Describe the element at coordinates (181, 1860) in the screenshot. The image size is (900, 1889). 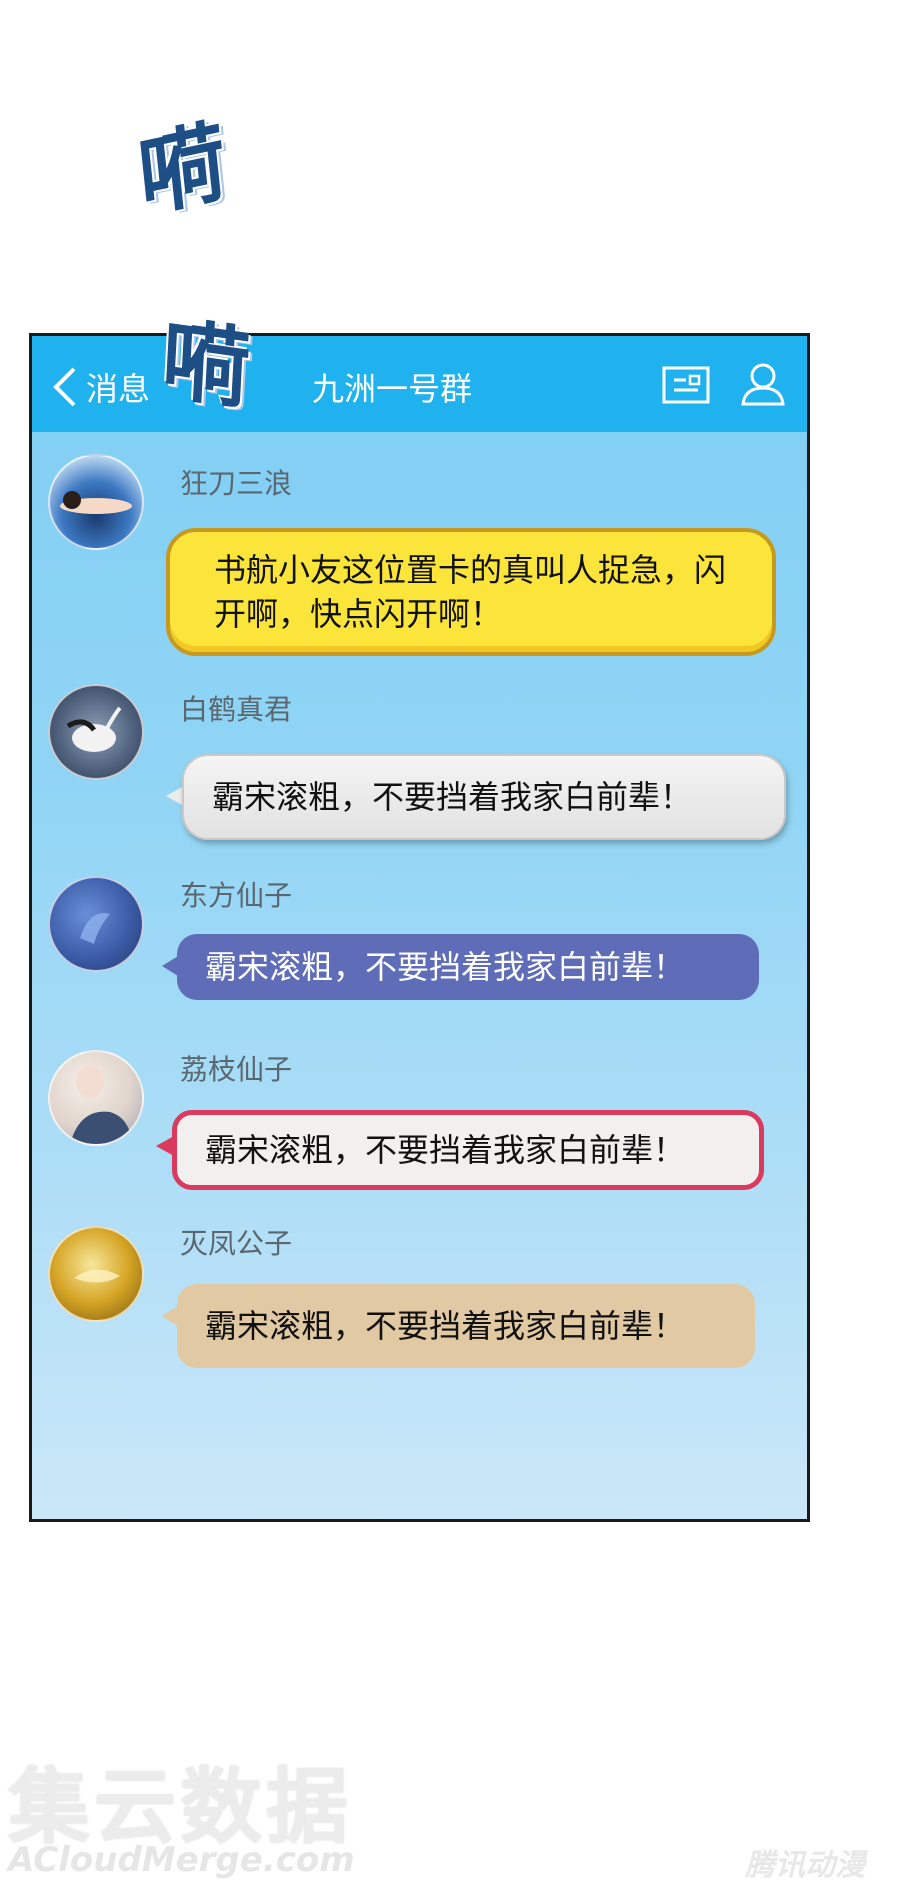
I see `watermark-en: ACloudMerge.com` at that location.